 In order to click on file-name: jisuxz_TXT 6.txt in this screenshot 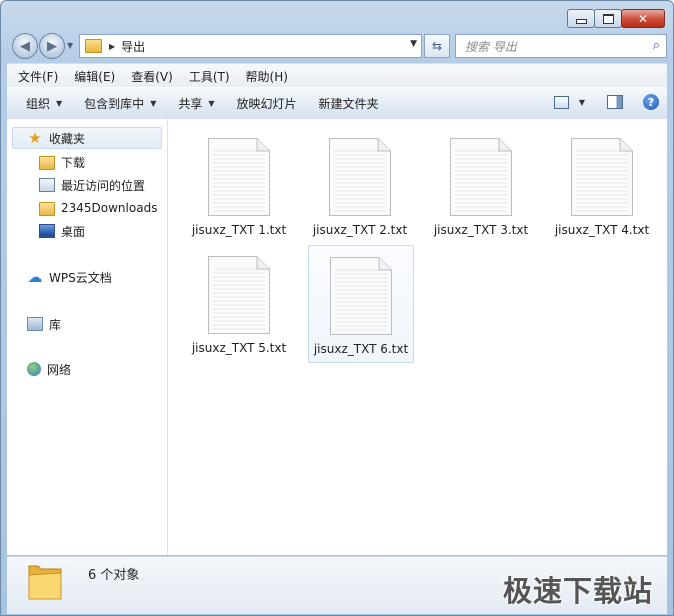, I will do `click(361, 349)`.